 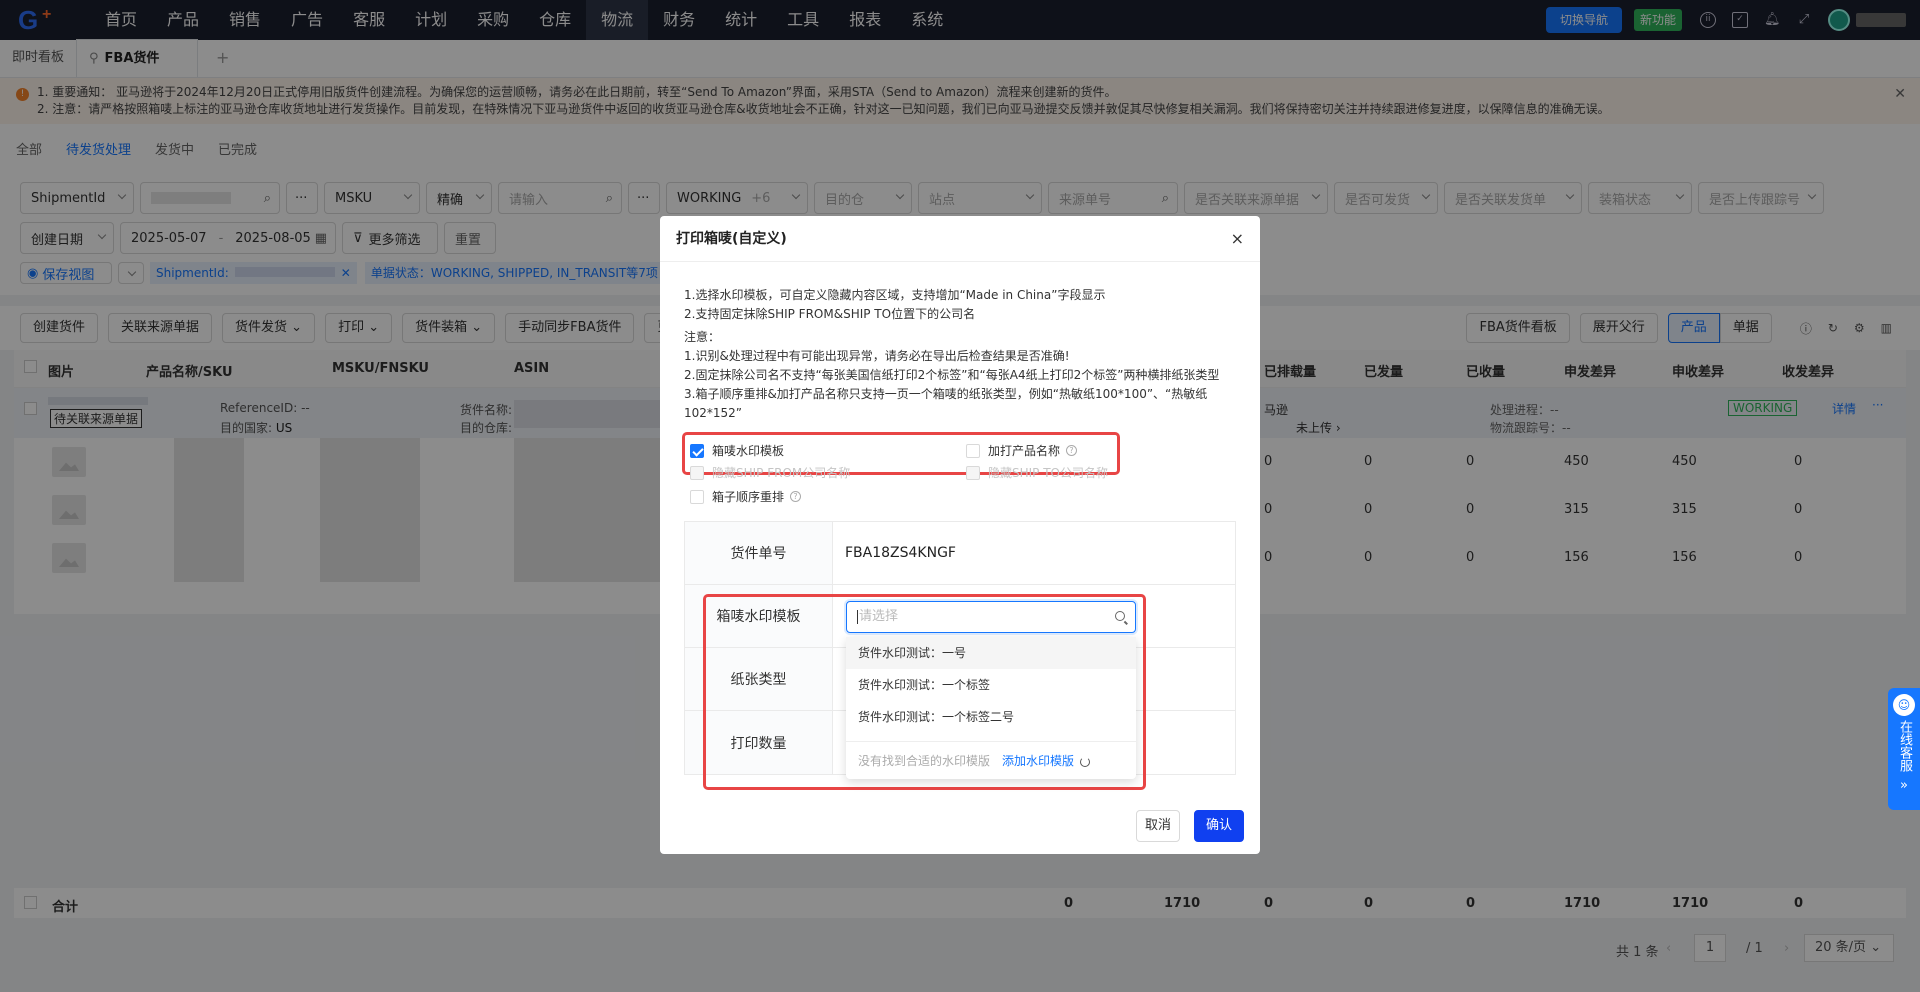 I want to click on product-name-checkbox-label: 加打产品名称, so click(x=1024, y=451).